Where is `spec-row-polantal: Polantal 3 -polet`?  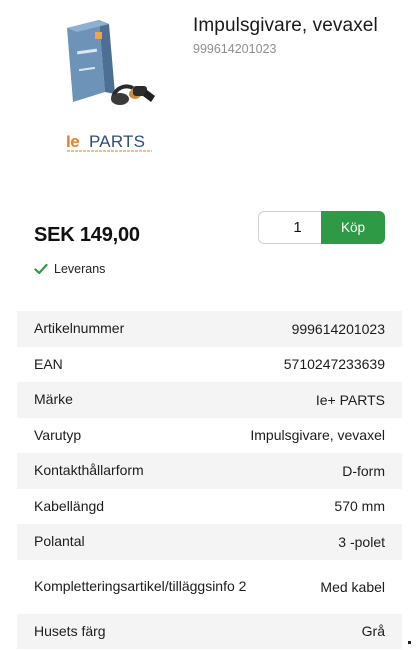
spec-row-polantal: Polantal 3 -polet is located at coordinates (209, 542).